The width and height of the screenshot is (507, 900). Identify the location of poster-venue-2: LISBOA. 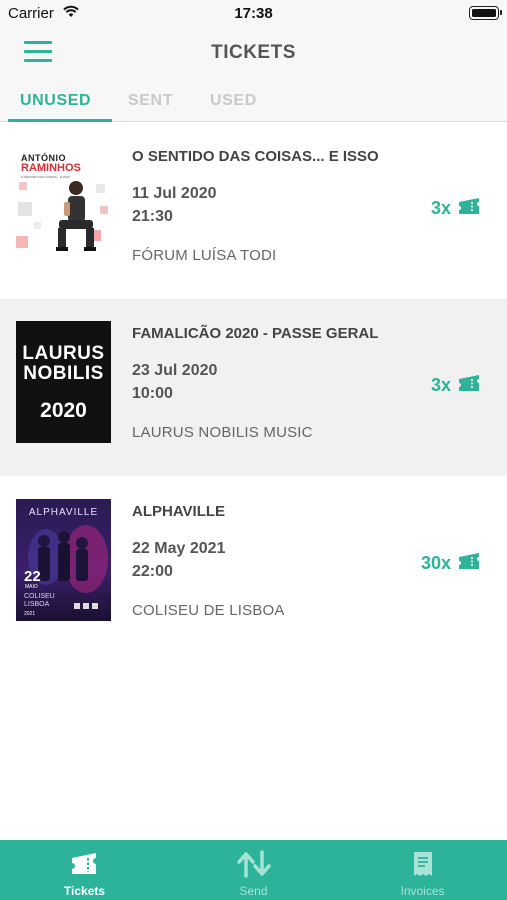
(37, 604).